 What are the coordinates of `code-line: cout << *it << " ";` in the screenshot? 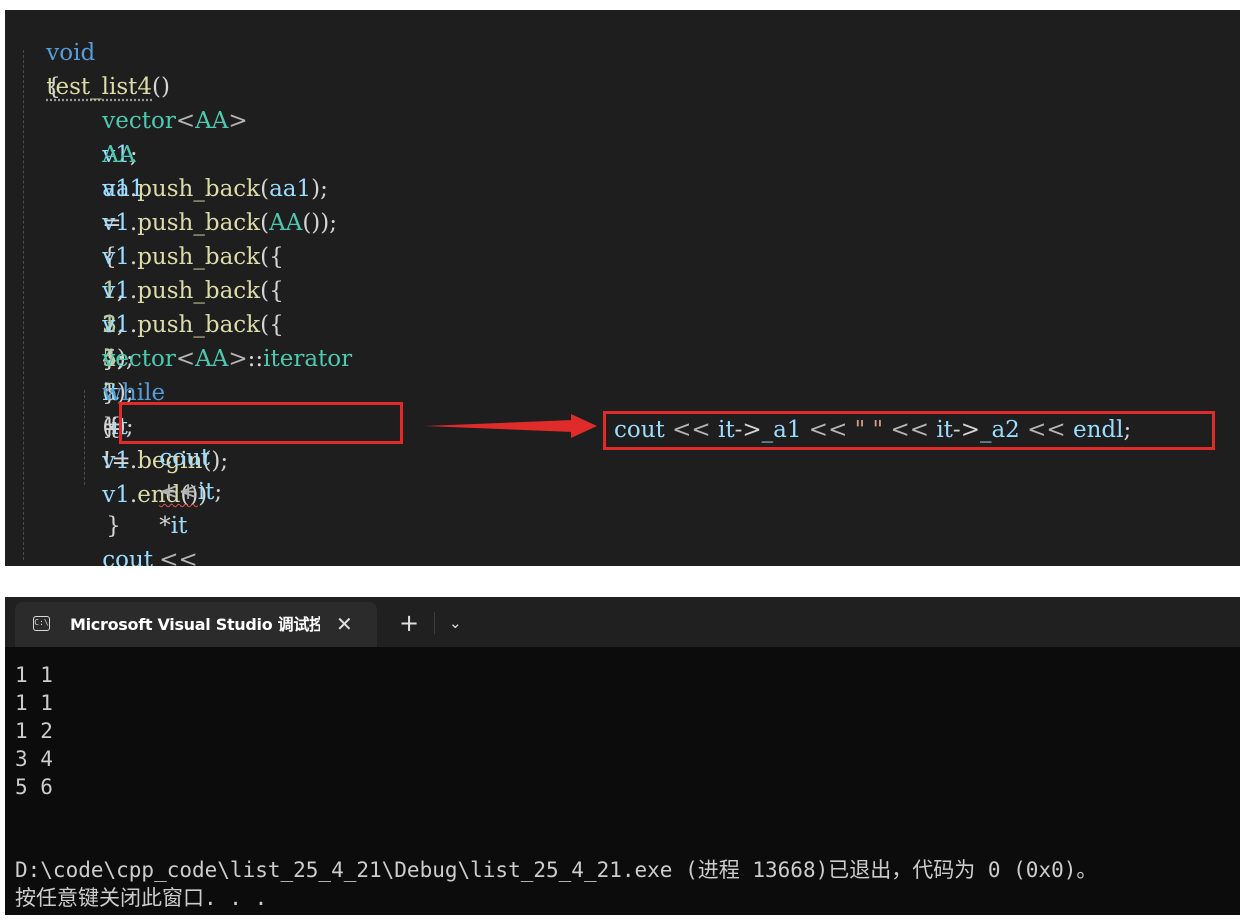 It's located at (170, 486).